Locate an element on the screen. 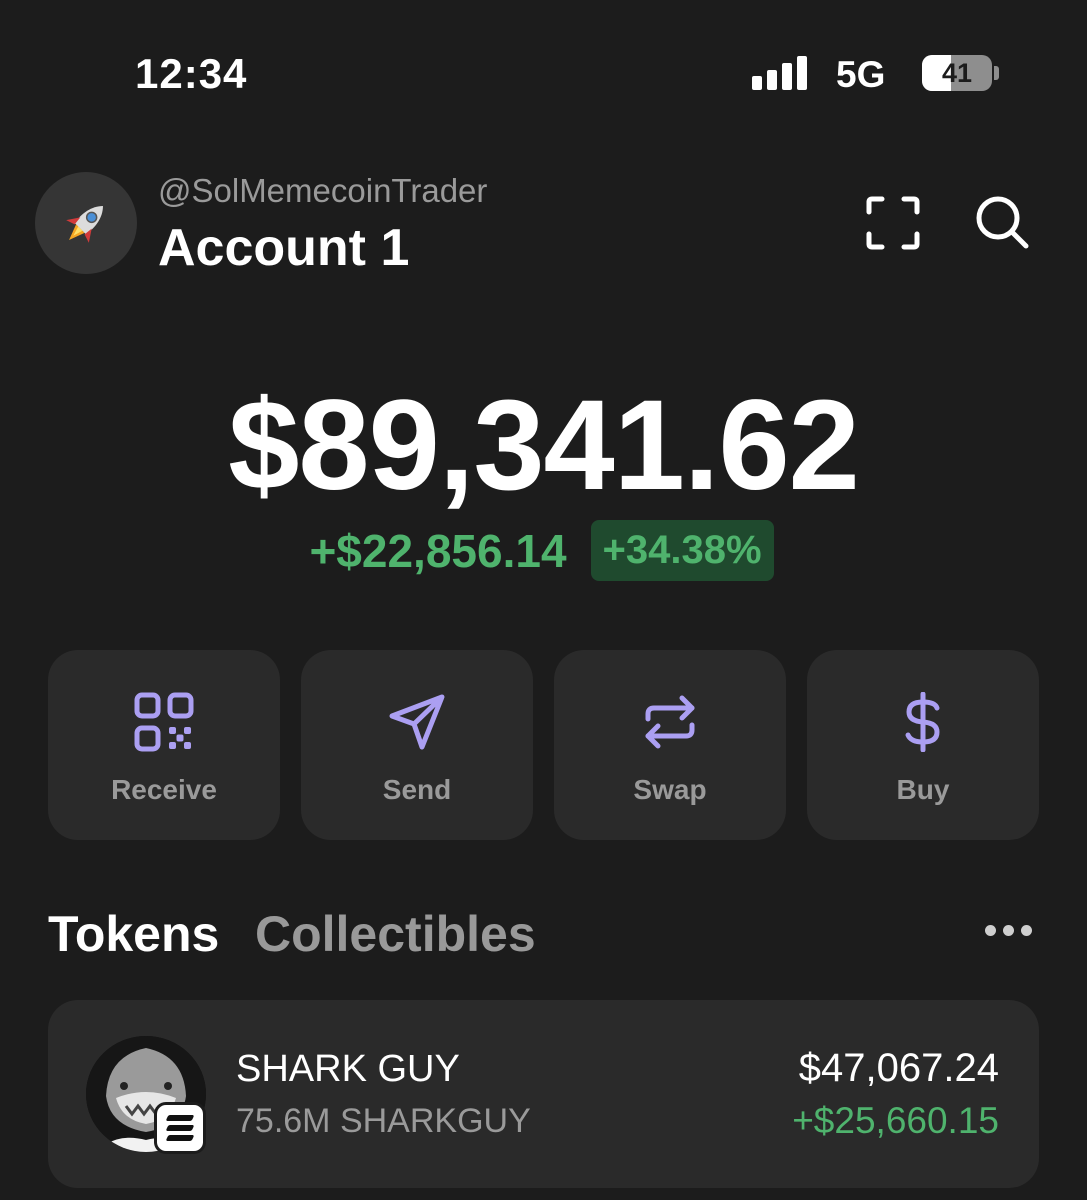 The height and width of the screenshot is (1200, 1087). balance-change: +$22,856.14 +34.38% is located at coordinates (543, 550).